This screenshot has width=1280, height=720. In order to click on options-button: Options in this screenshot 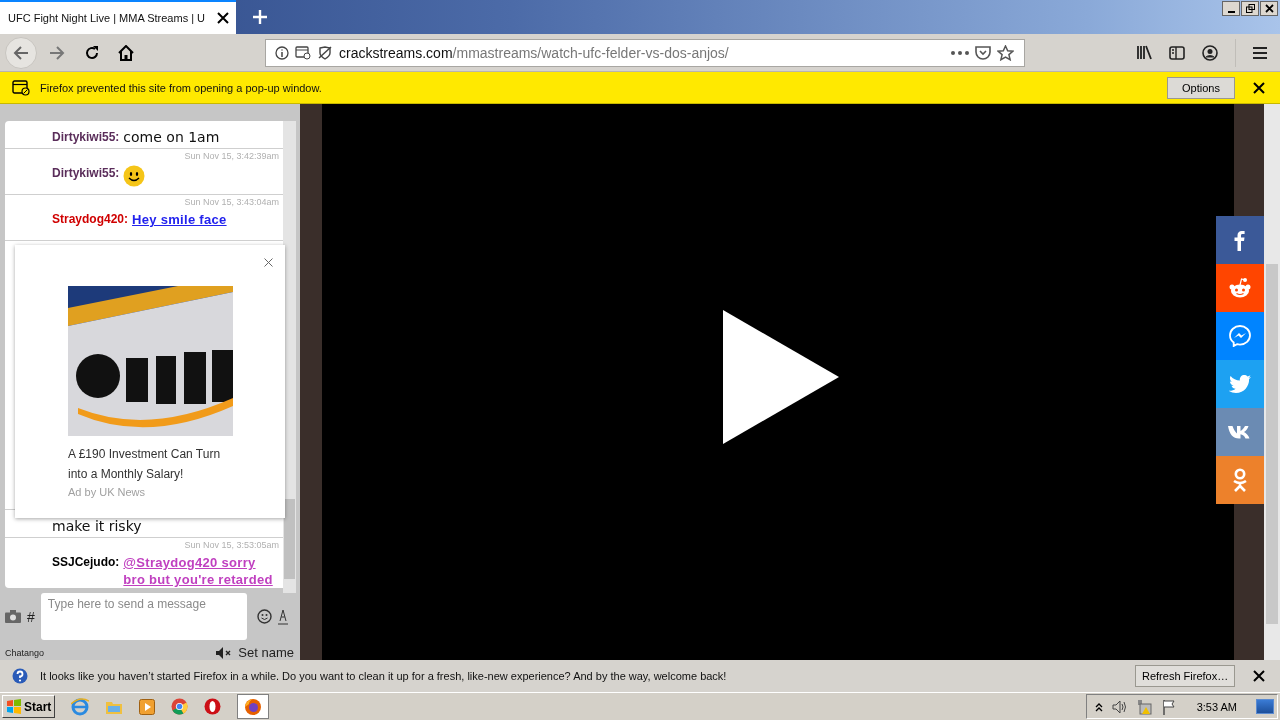, I will do `click(1201, 87)`.